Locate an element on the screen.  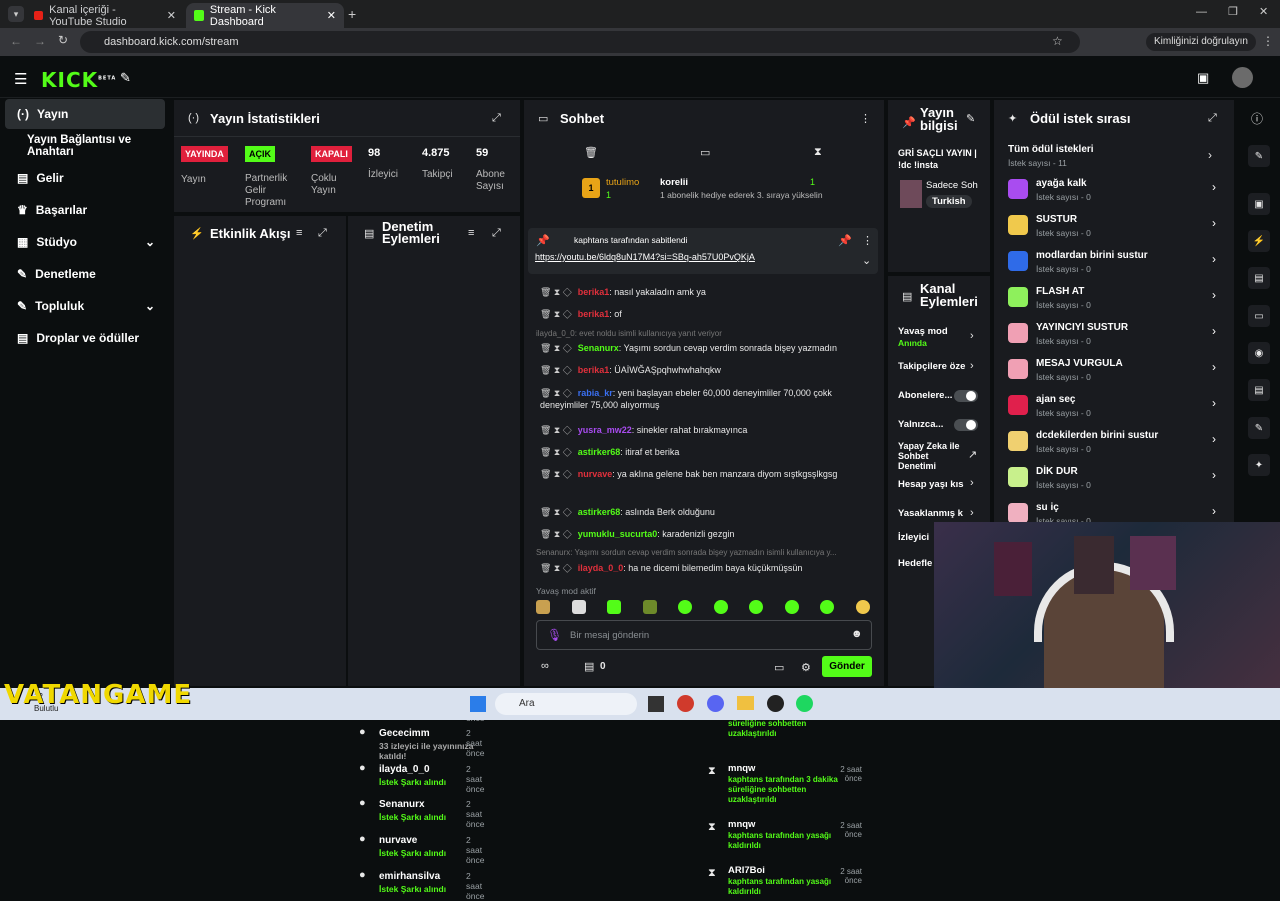
chat-settings-icon: ▭ is located at coordinates (779, 667).